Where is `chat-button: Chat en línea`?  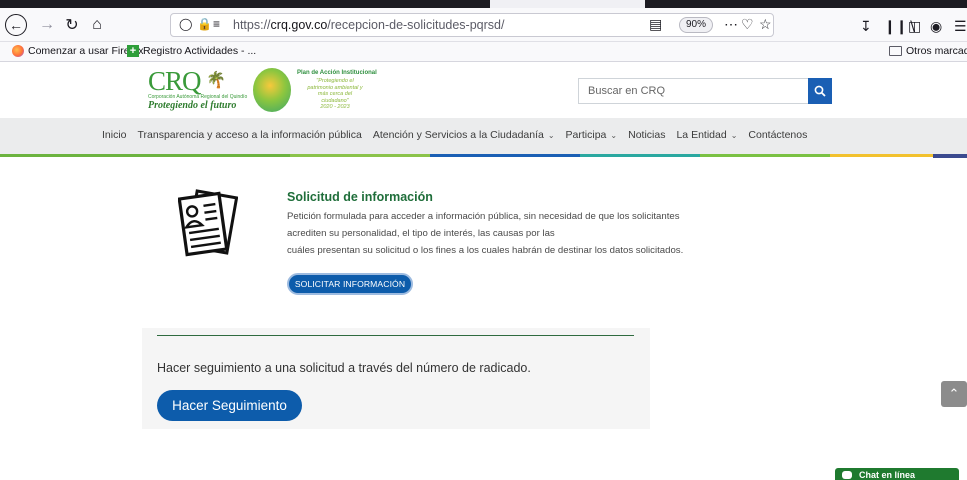 chat-button: Chat en línea is located at coordinates (897, 474).